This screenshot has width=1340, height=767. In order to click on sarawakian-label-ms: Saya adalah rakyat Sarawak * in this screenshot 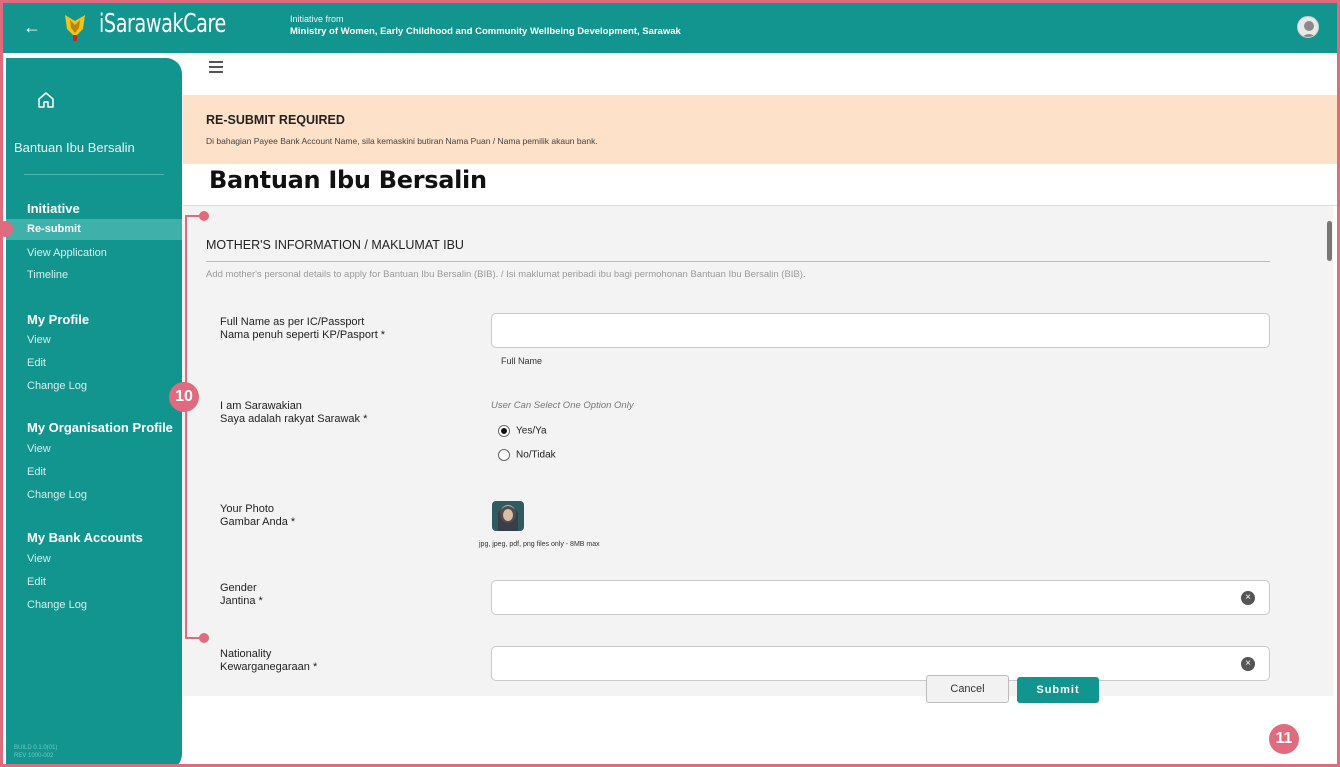, I will do `click(294, 419)`.